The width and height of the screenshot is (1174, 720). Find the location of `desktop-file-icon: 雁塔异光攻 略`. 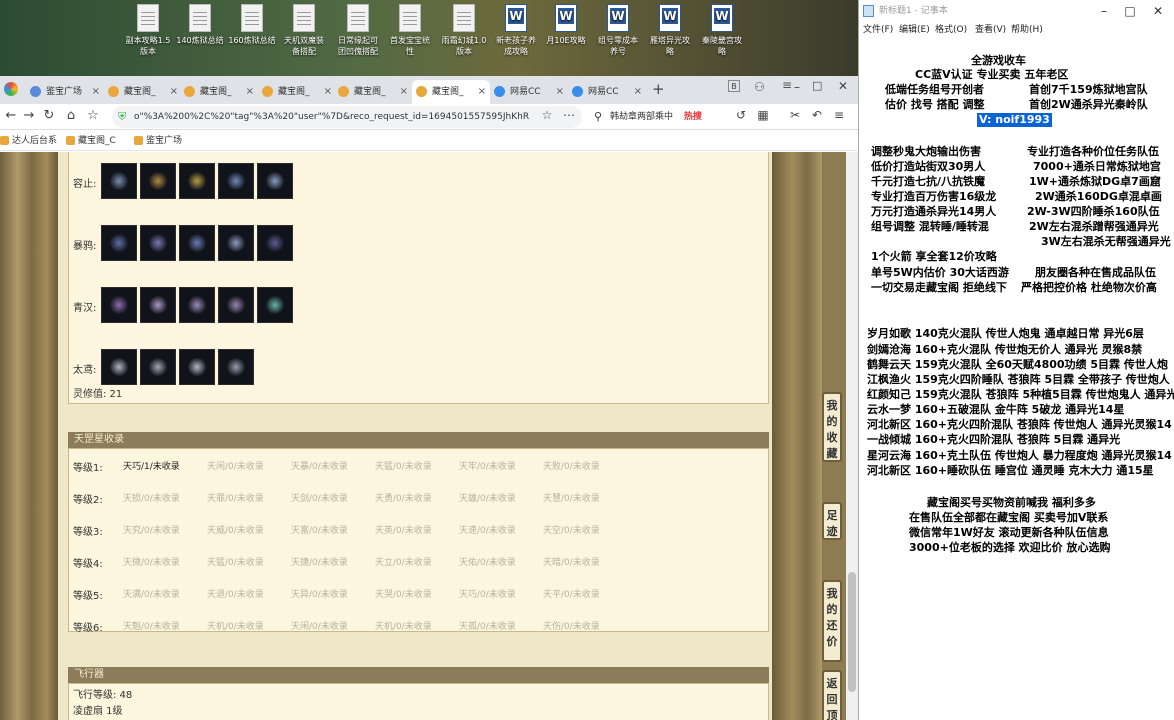

desktop-file-icon: 雁塔异光攻 略 is located at coordinates (670, 30).